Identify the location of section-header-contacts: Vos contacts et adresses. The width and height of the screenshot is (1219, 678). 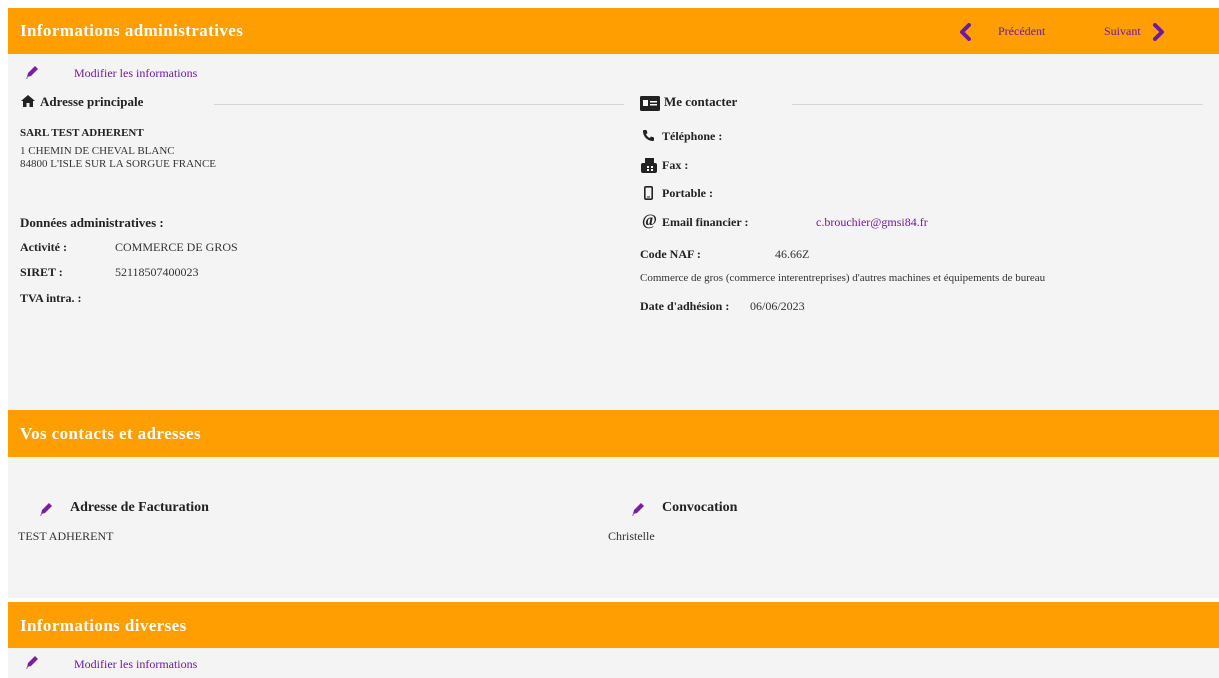
(613, 433).